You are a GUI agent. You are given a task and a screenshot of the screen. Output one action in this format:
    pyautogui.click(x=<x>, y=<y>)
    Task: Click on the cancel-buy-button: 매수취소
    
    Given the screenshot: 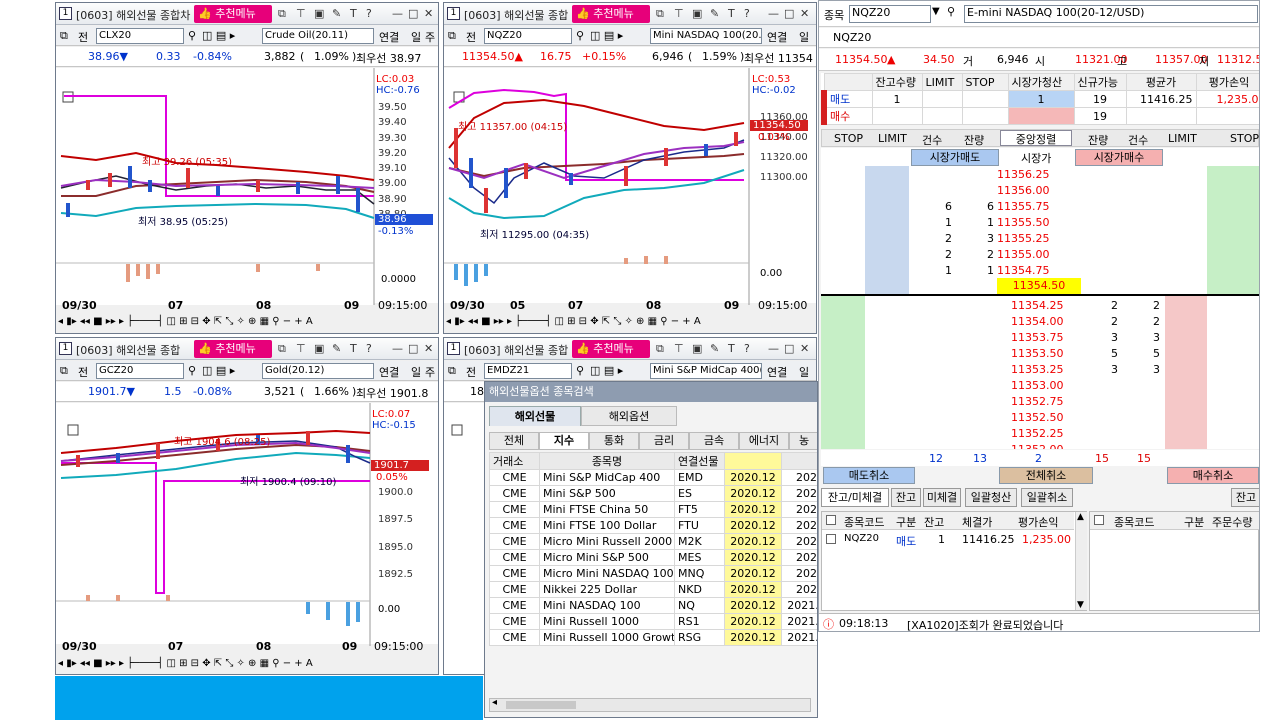 What is the action you would take?
    pyautogui.click(x=1213, y=475)
    